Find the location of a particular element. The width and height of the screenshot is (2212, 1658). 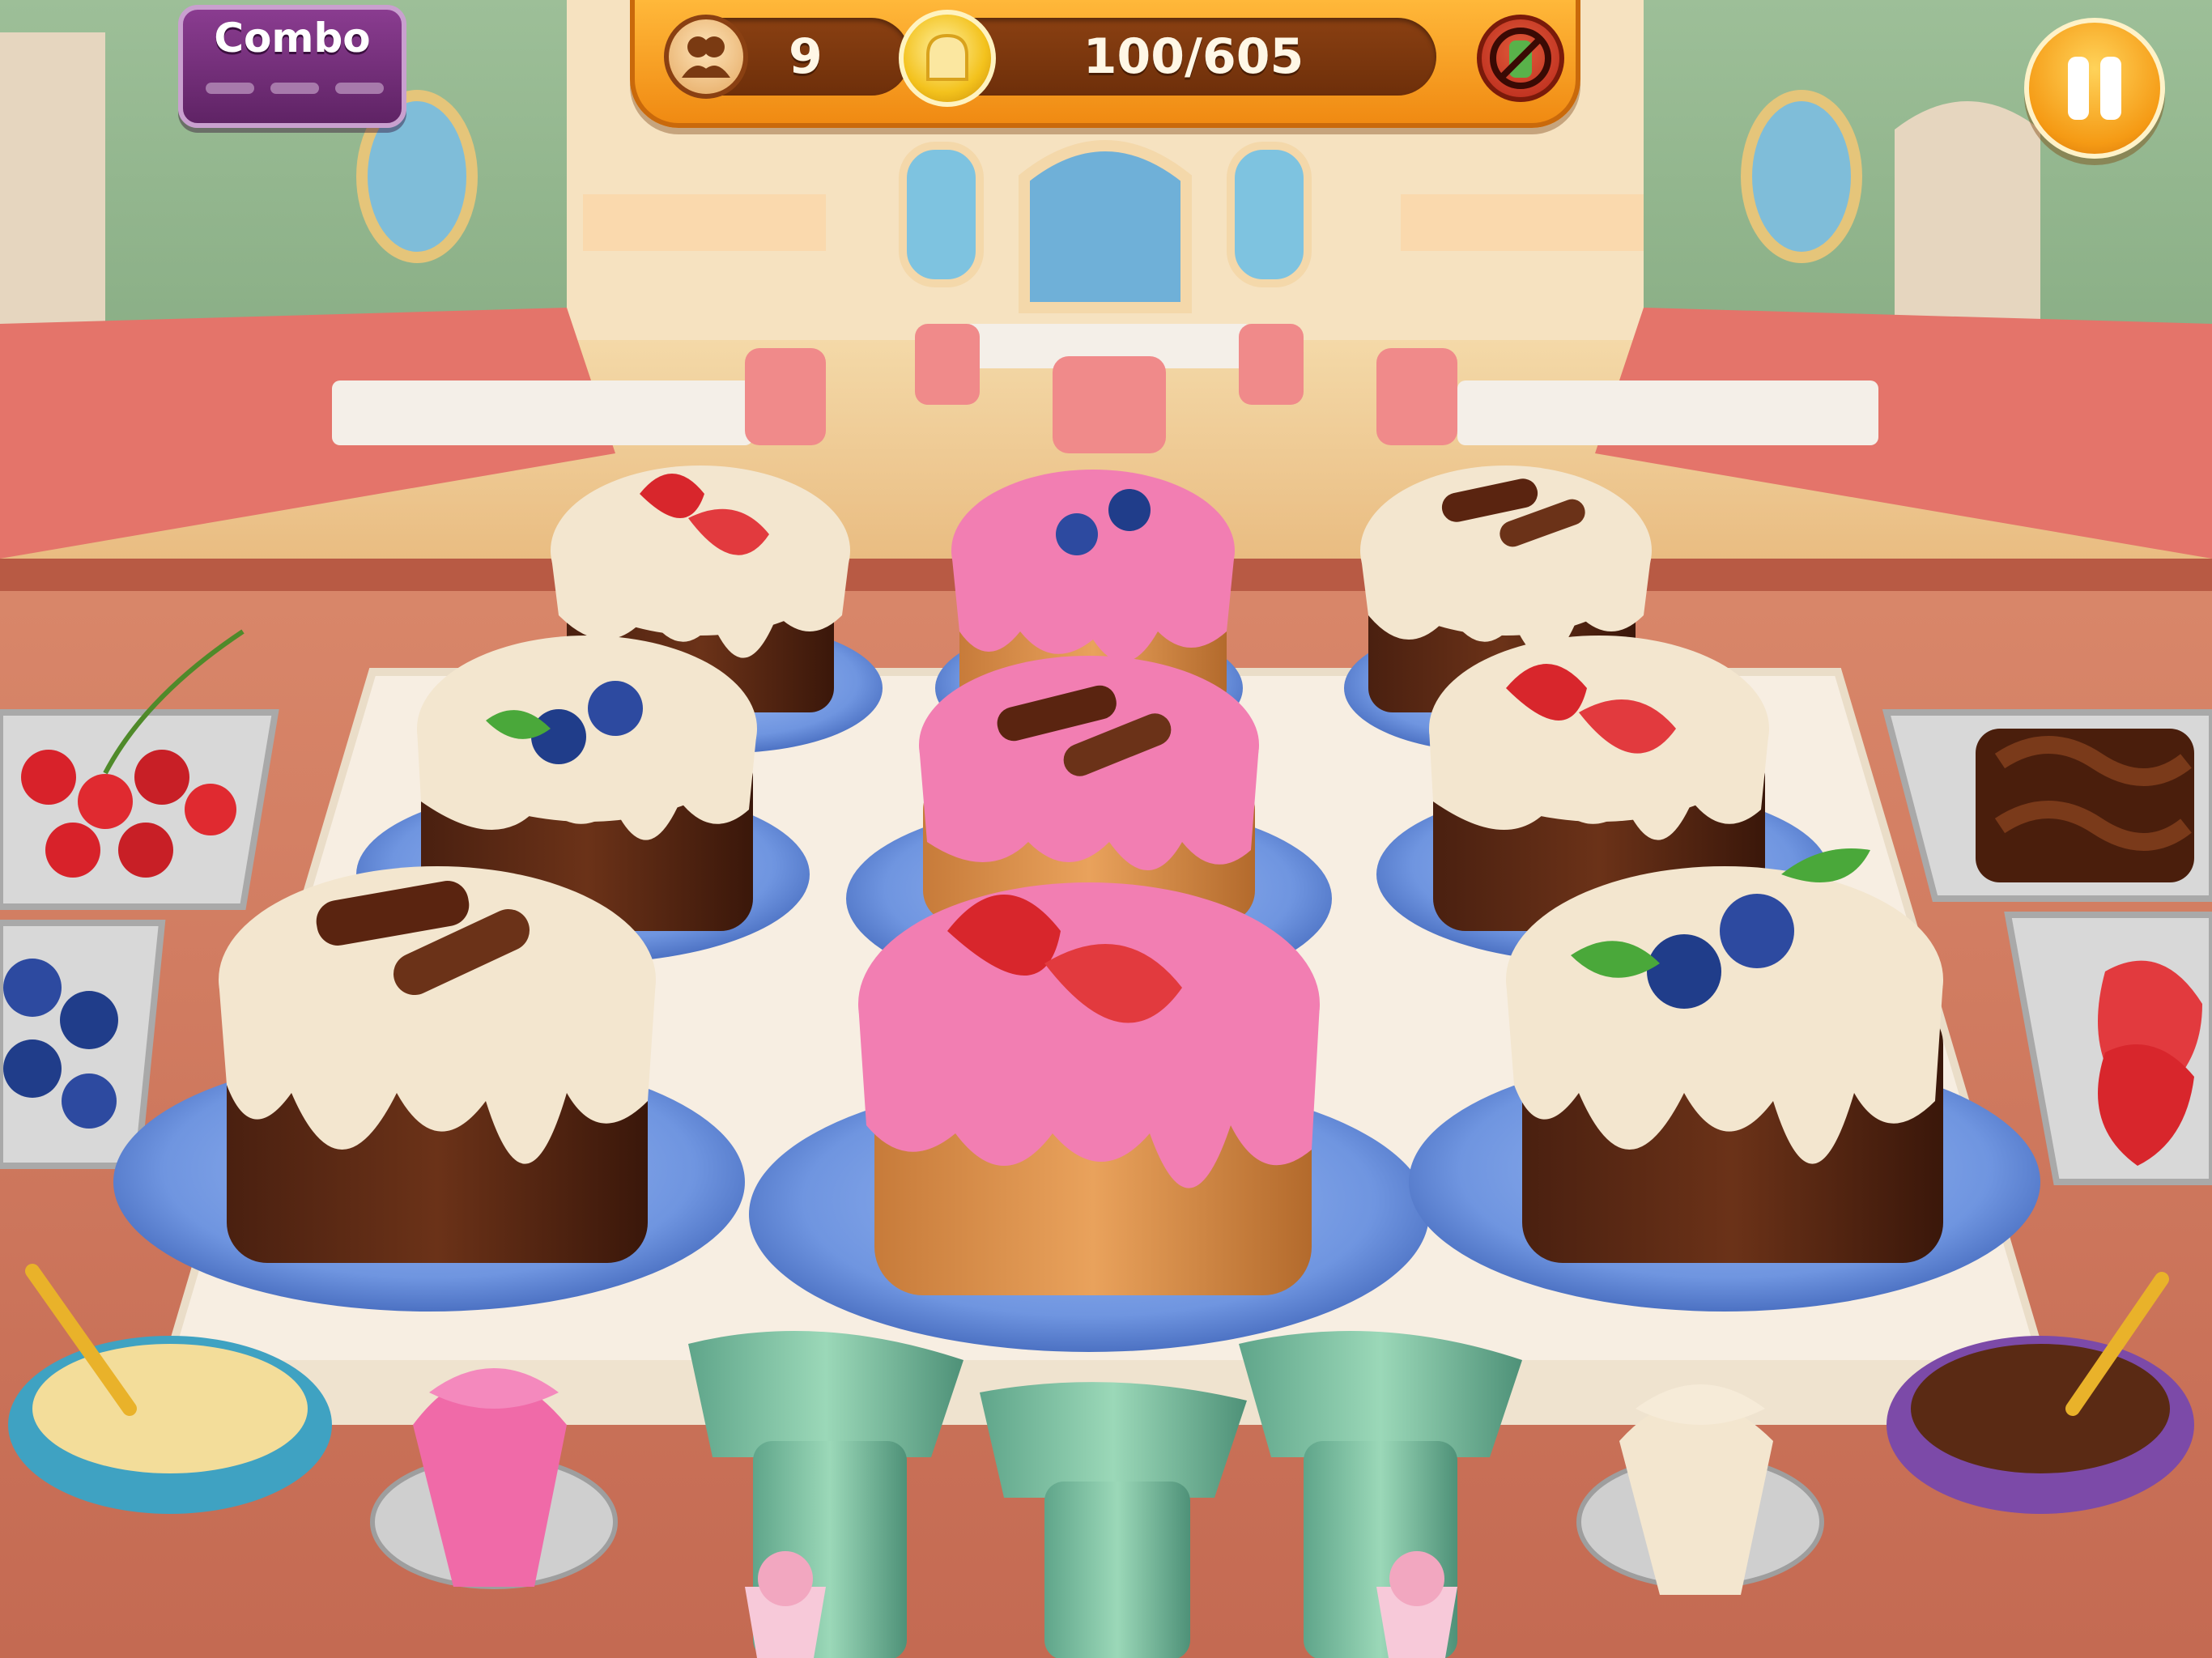

portrait-right is located at coordinates (1801, 176).